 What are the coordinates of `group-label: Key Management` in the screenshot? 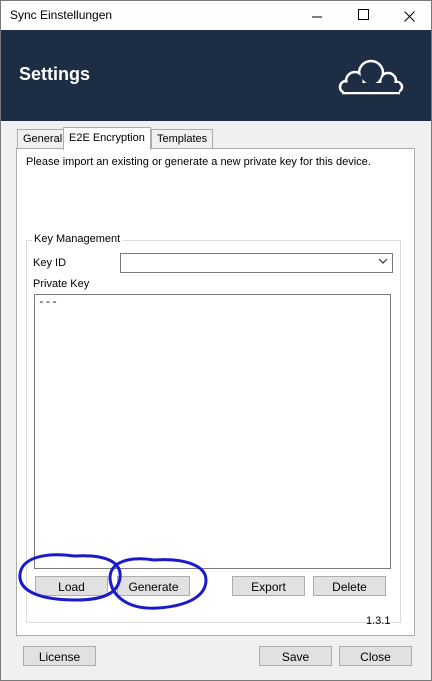 It's located at (77, 239).